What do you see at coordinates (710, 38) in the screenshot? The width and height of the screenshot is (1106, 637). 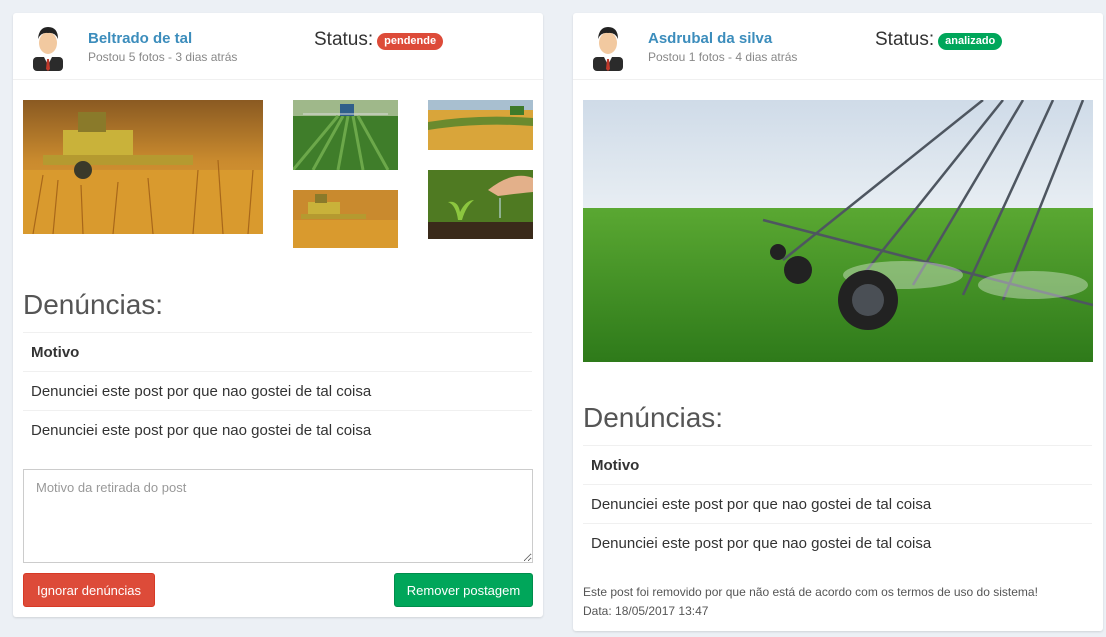 I see `post-author-link: Asdrubal da silva` at bounding box center [710, 38].